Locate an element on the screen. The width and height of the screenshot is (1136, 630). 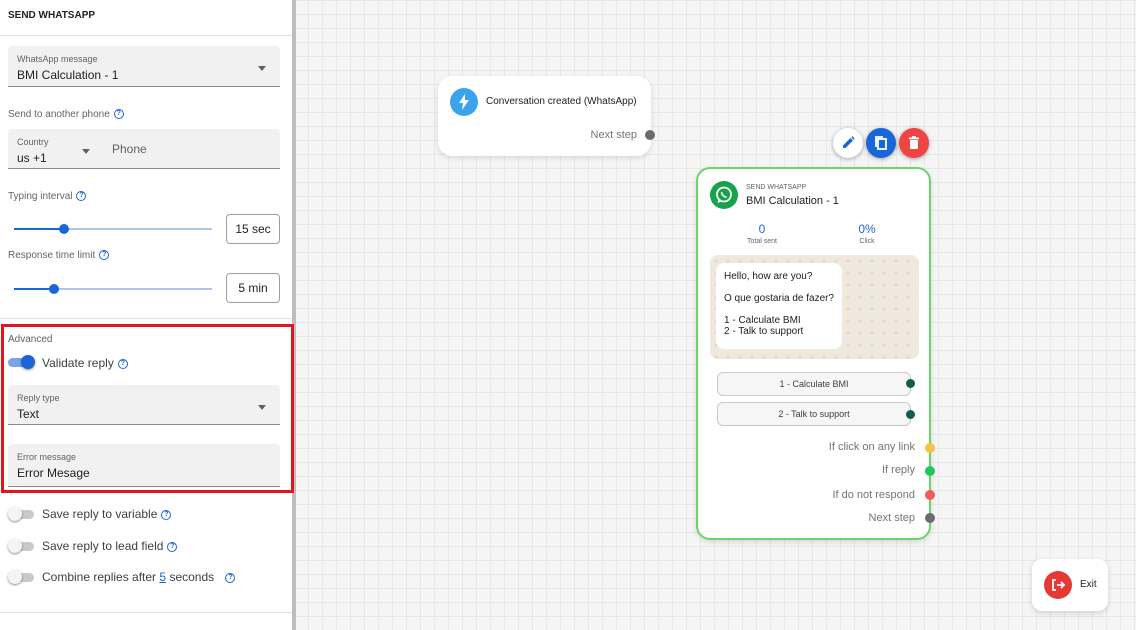
combine-replies-toggle is located at coordinates (22, 577).